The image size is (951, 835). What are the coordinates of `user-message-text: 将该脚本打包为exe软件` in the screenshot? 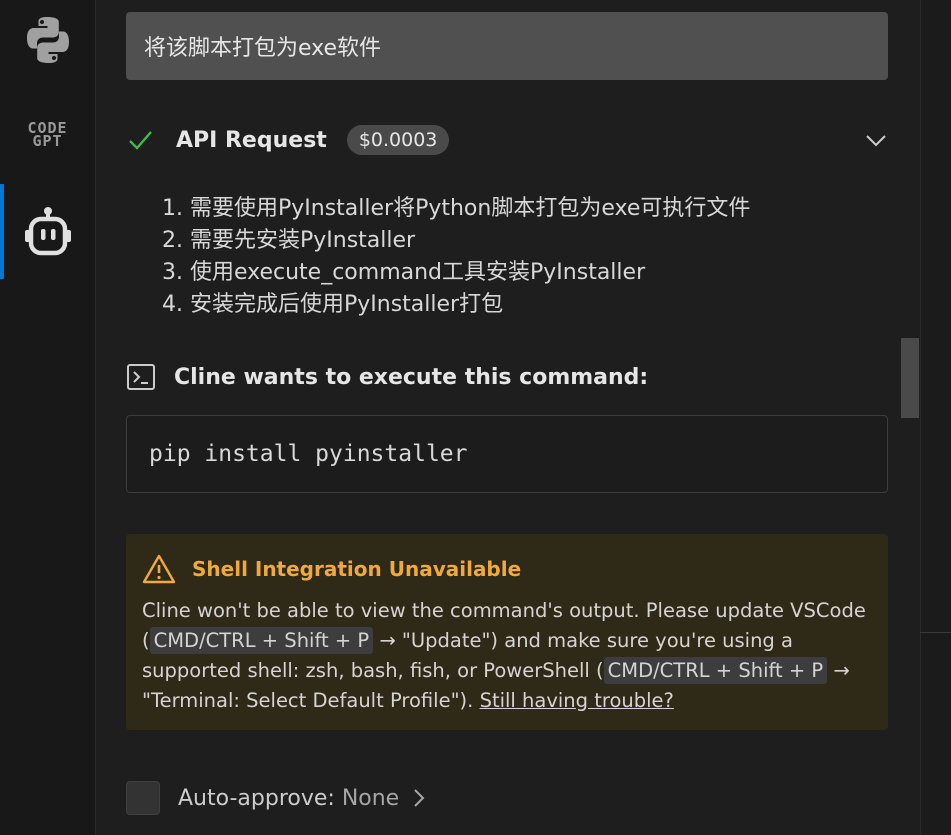 It's located at (263, 48).